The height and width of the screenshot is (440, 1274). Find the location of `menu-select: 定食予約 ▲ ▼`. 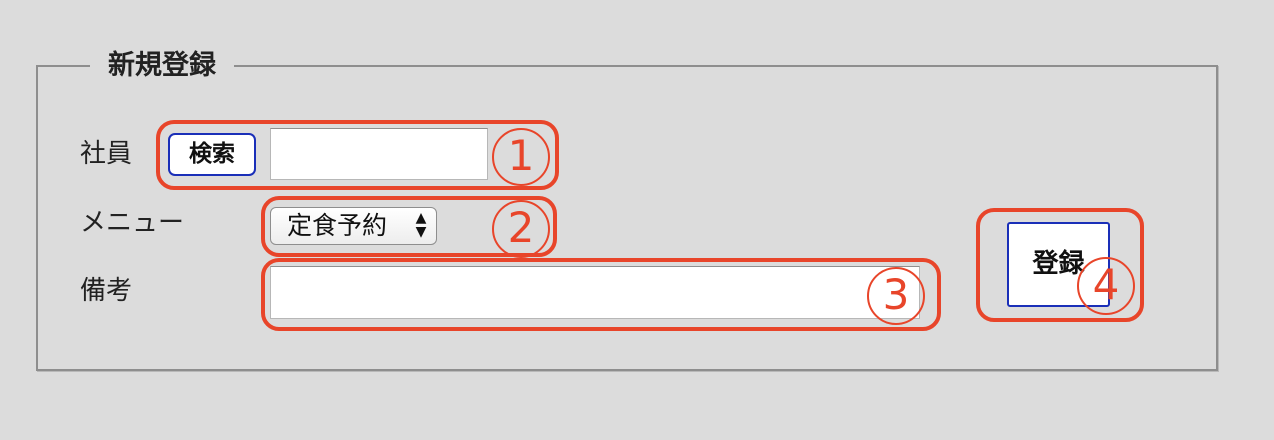

menu-select: 定食予約 ▲ ▼ is located at coordinates (353, 226).